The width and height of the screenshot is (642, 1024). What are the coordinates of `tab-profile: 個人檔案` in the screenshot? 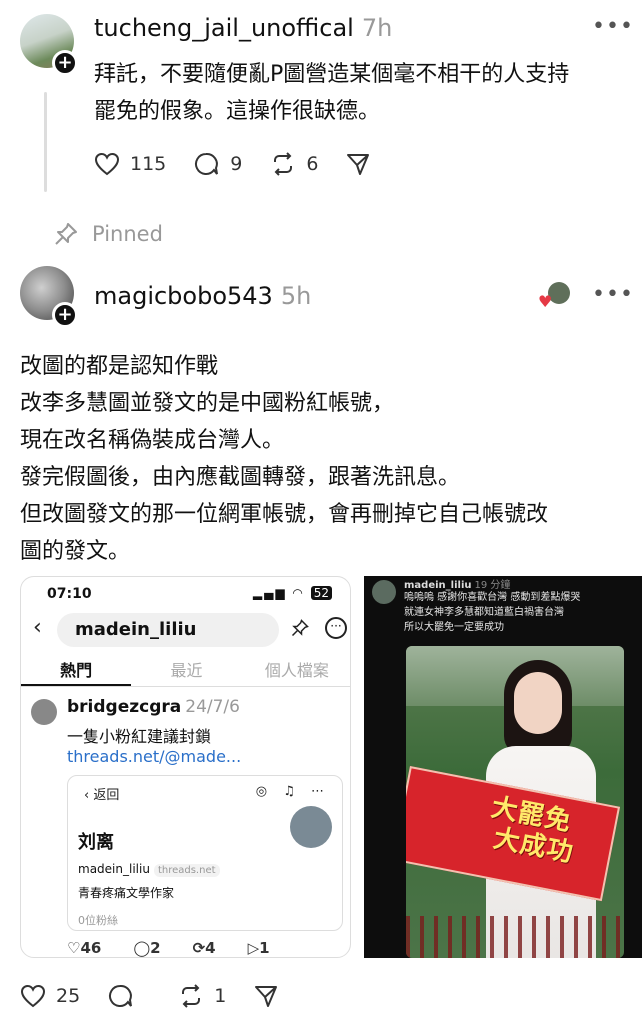 It's located at (296, 670).